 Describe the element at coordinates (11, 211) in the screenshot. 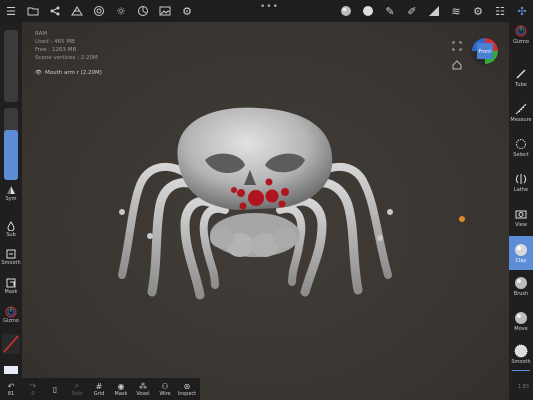

I see `left-sidebar: Sym Sub Smooth Mask Gizmo` at that location.